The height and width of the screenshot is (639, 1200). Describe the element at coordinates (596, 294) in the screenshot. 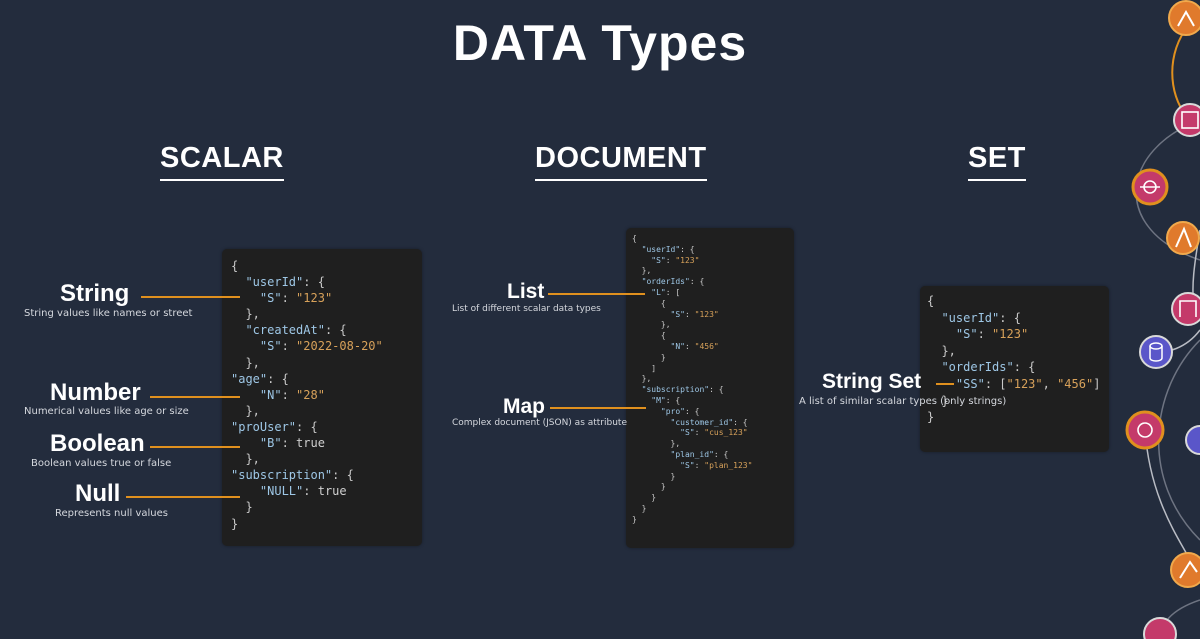

I see `connector-list` at that location.